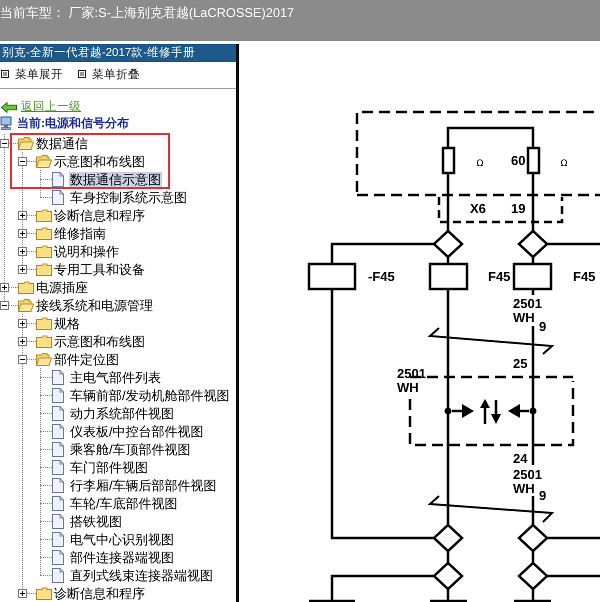  What do you see at coordinates (130, 449) in the screenshot?
I see `tree-item: 乘客舱/车顶部件视图` at bounding box center [130, 449].